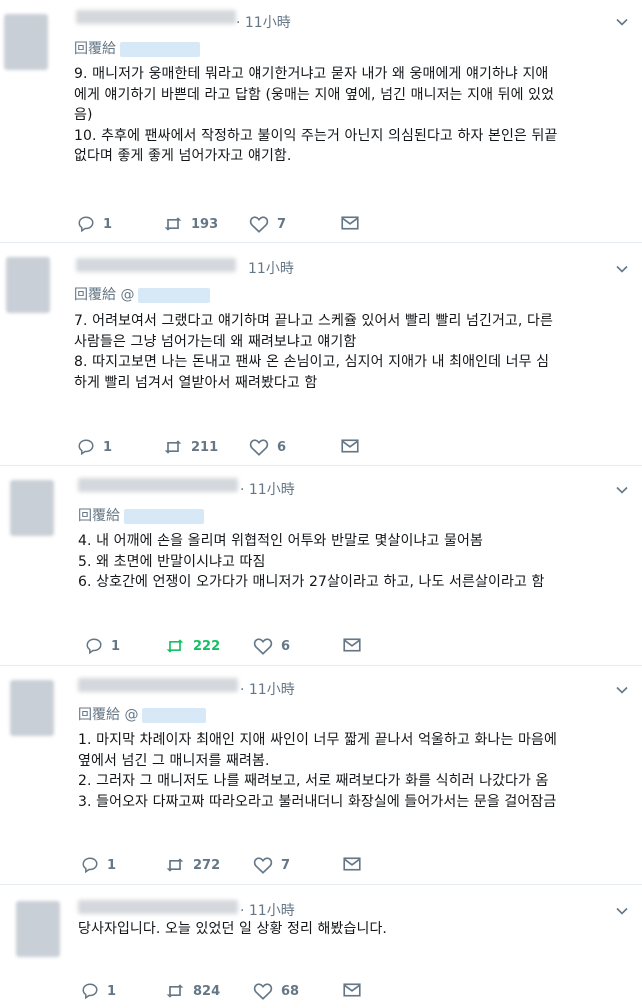  I want to click on retweet-count: 824, so click(207, 991).